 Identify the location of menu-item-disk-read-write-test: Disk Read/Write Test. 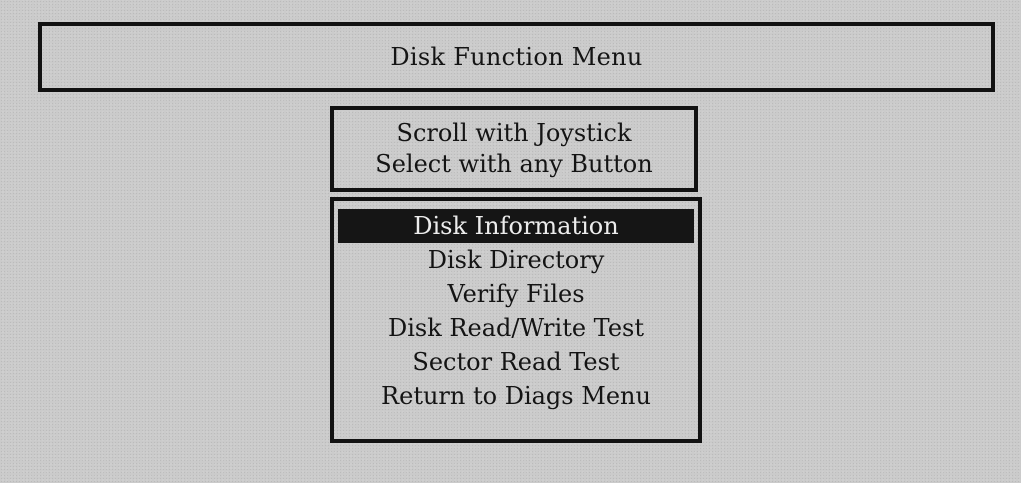
(516, 328).